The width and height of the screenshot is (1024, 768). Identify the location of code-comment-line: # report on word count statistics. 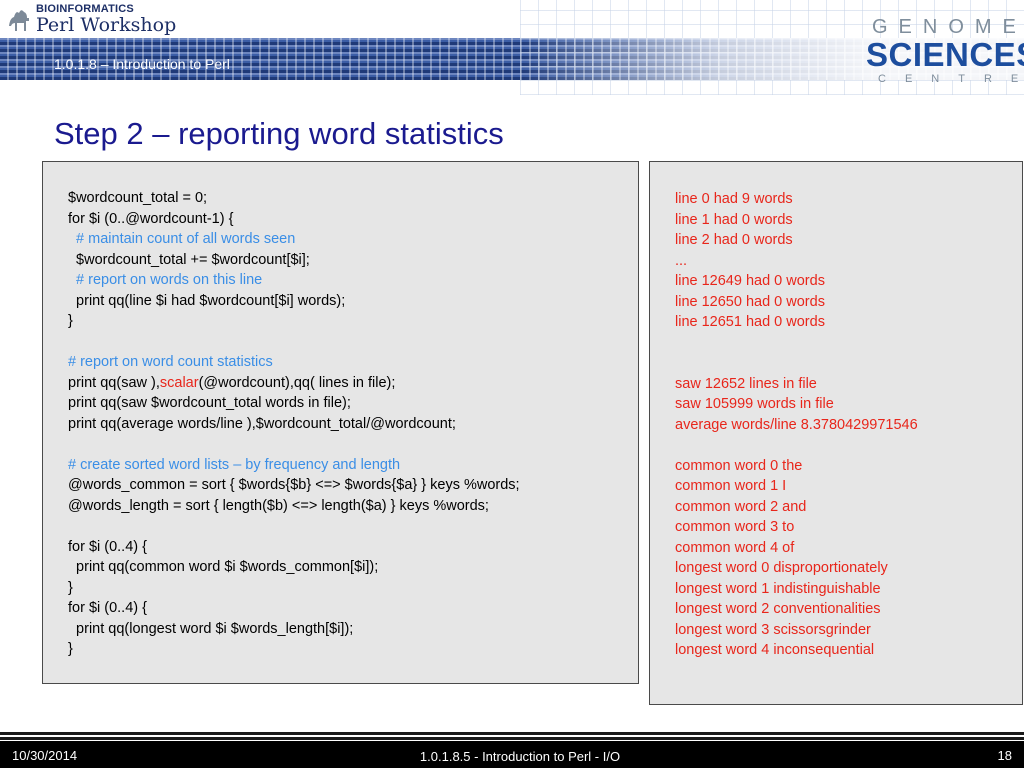
(294, 362).